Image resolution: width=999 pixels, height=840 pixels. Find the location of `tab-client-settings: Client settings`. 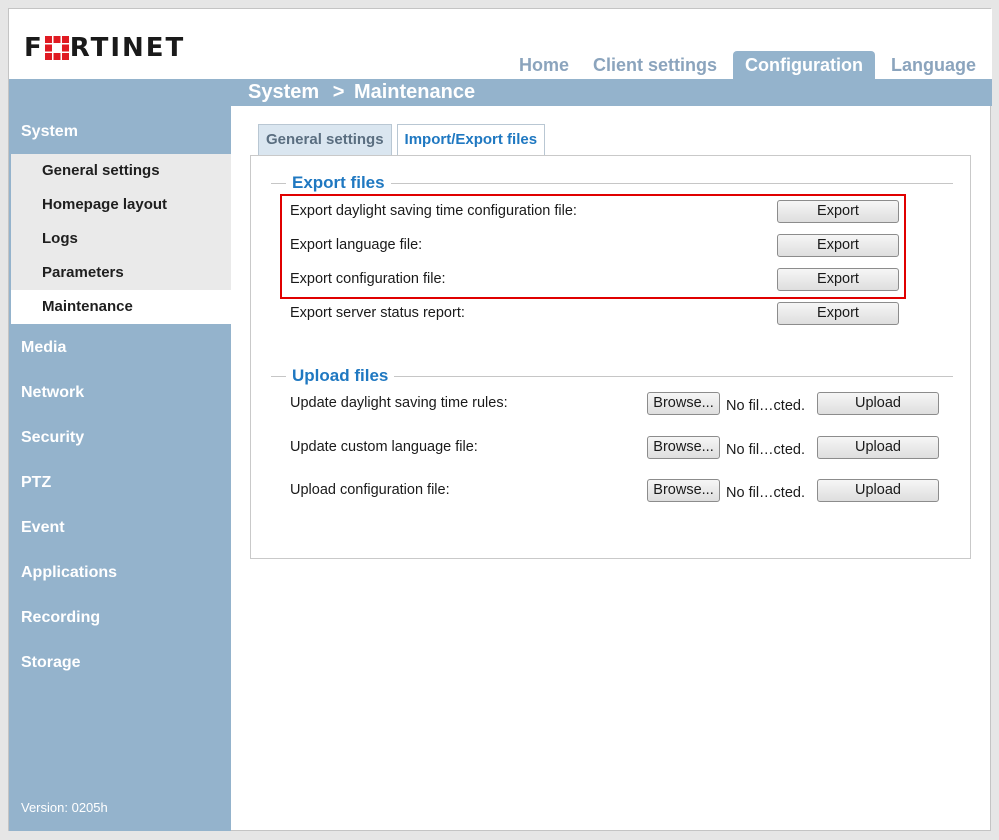

tab-client-settings: Client settings is located at coordinates (655, 65).